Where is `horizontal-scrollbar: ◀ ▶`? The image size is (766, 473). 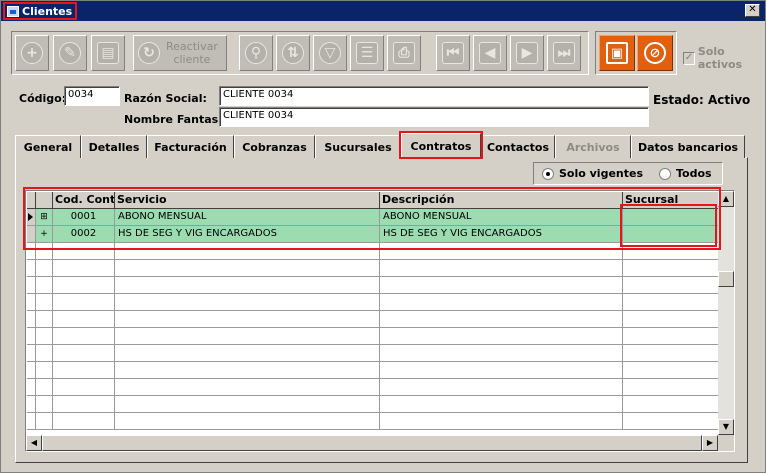
horizontal-scrollbar: ◀ ▶ is located at coordinates (372, 443).